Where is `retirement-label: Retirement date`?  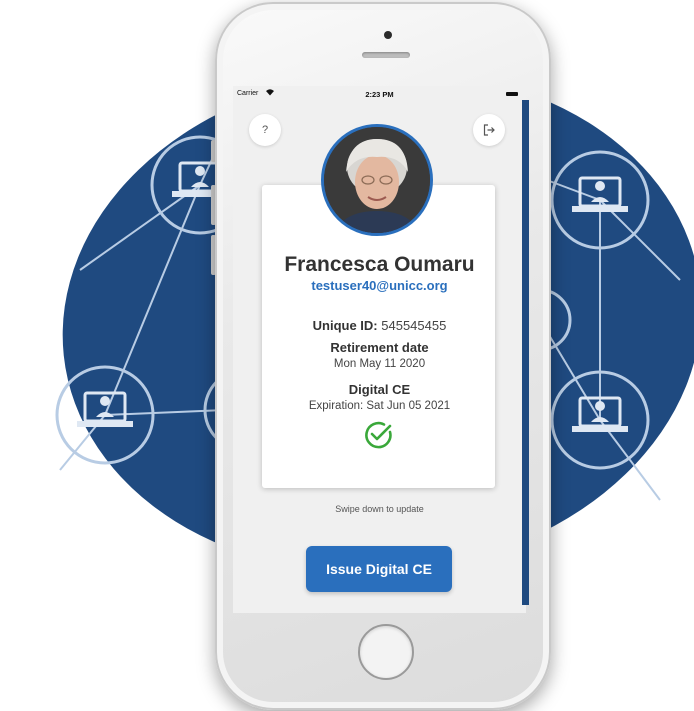
retirement-label: Retirement date is located at coordinates (379, 347).